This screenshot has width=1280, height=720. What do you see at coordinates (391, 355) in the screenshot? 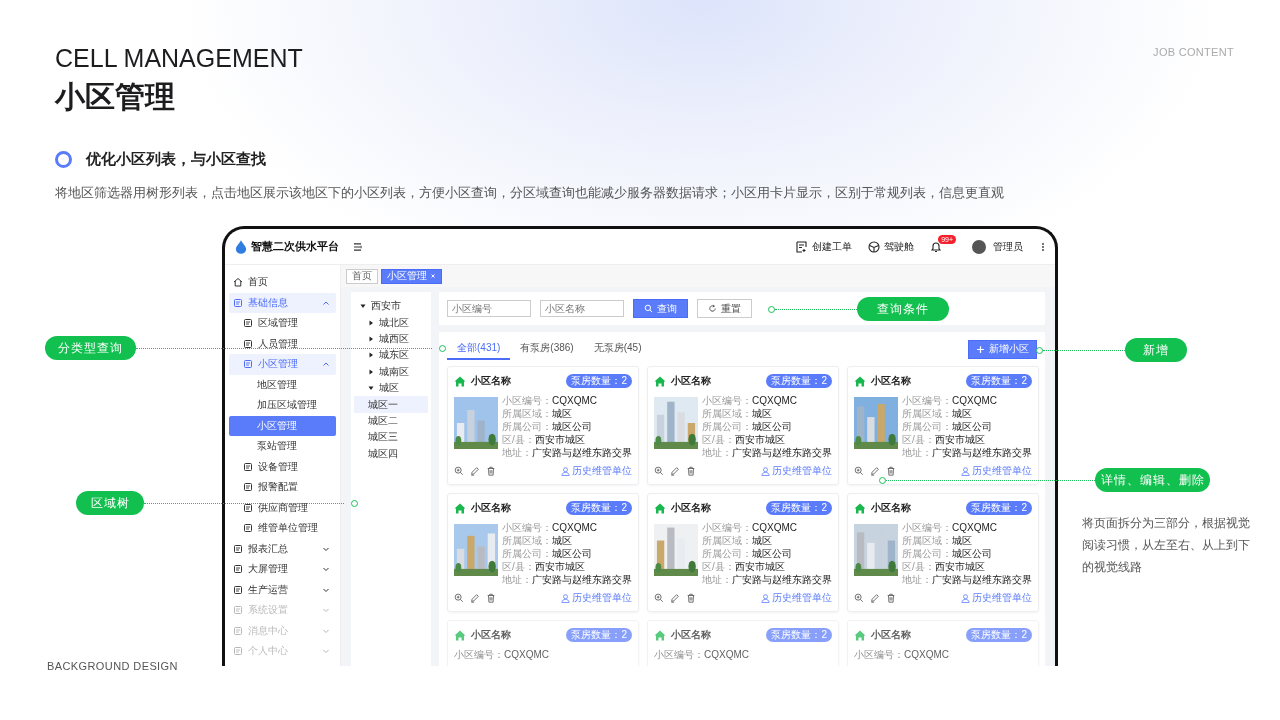
I see `tree-node: 城东区` at bounding box center [391, 355].